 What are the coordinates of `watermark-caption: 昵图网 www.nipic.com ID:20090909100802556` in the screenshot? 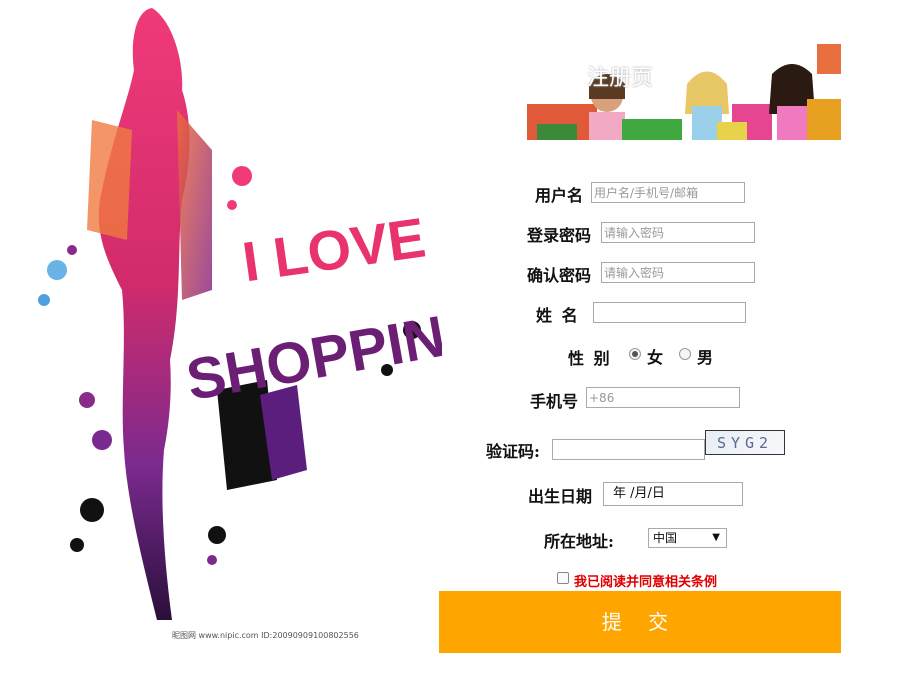 It's located at (265, 635).